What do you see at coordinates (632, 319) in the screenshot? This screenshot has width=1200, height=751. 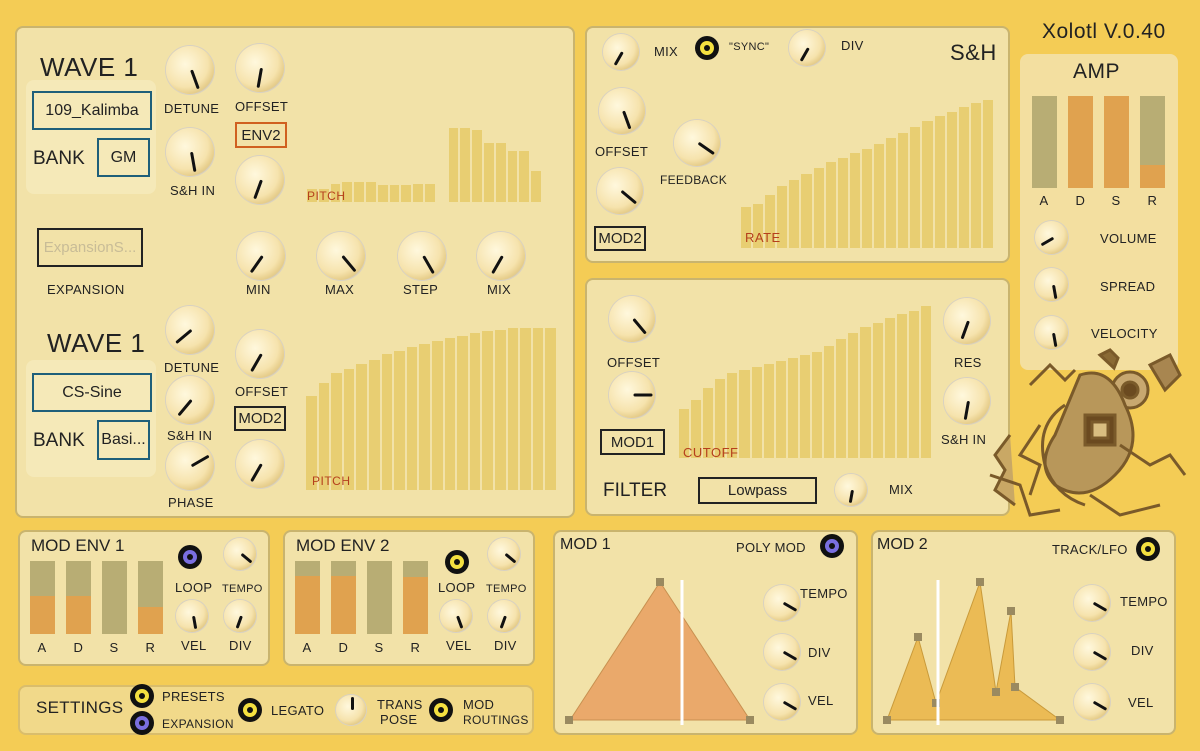 I see `filter-offset-knob` at bounding box center [632, 319].